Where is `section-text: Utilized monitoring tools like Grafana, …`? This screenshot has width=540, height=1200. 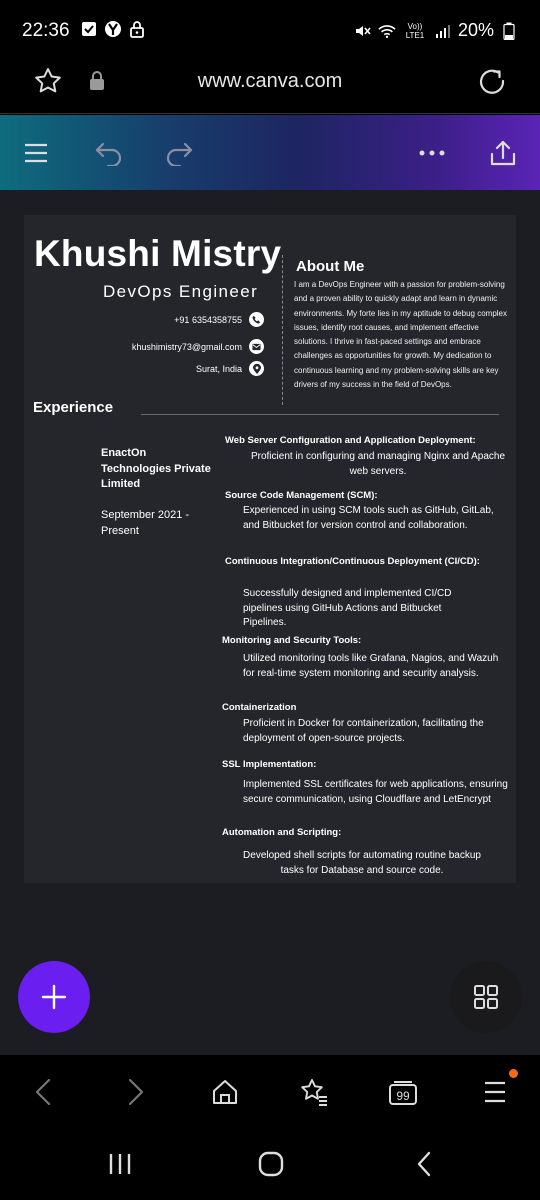
section-text: Utilized monitoring tools like Grafana, … is located at coordinates (377, 666).